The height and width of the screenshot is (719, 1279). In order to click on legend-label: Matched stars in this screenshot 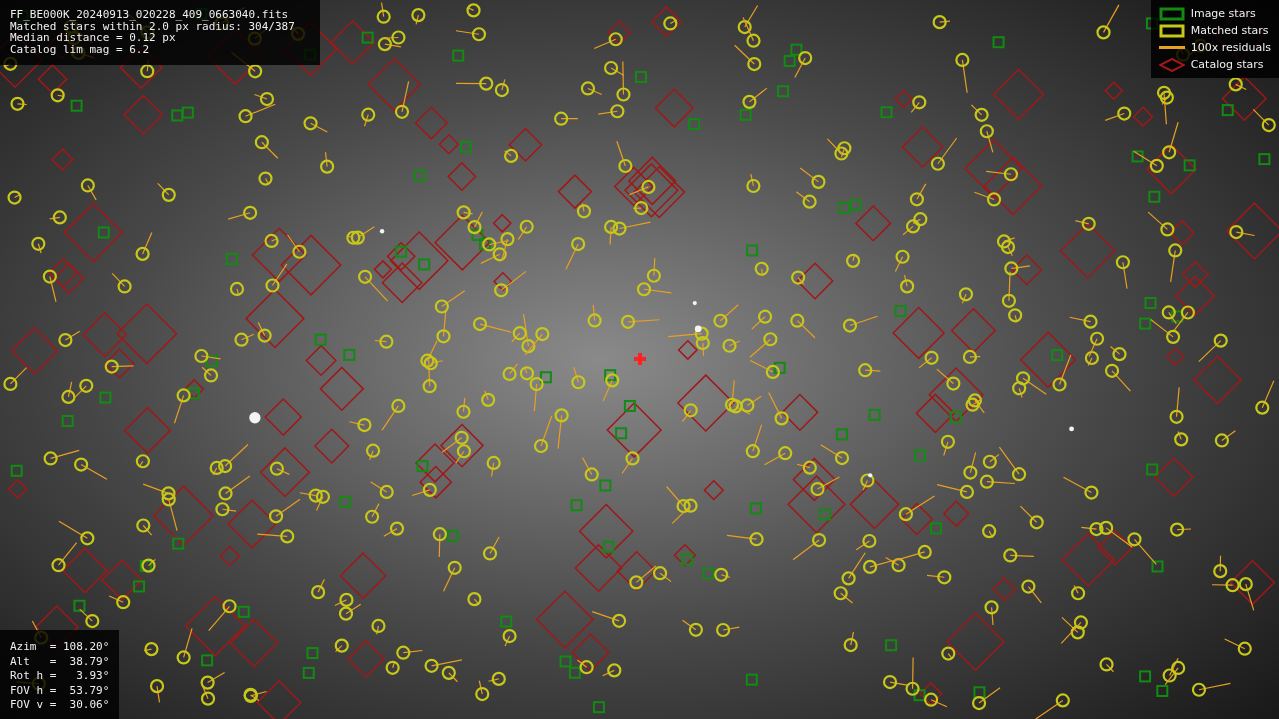, I will do `click(1229, 30)`.